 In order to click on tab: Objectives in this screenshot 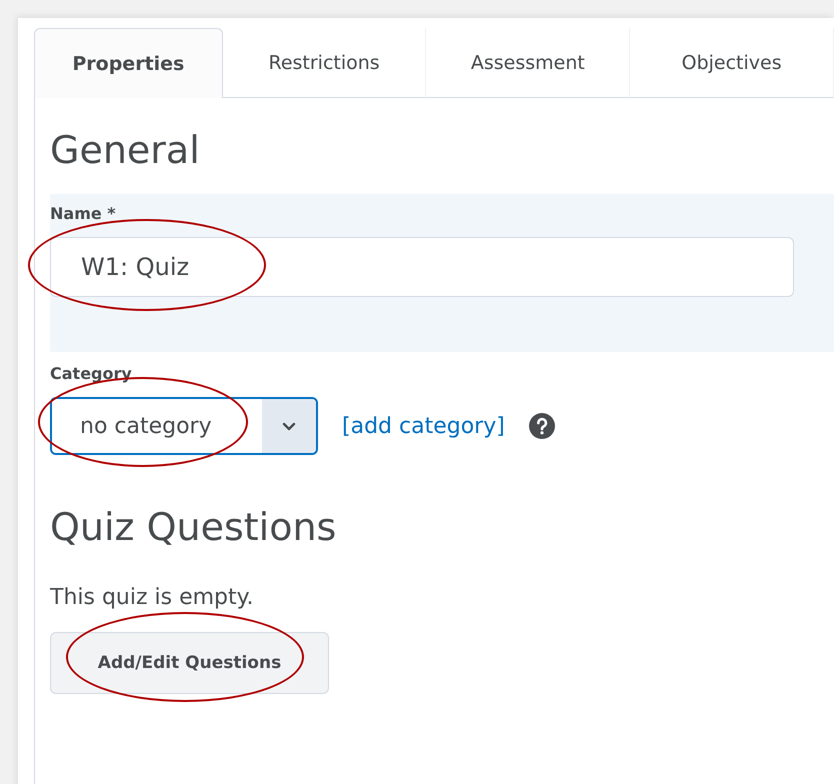, I will do `click(732, 63)`.